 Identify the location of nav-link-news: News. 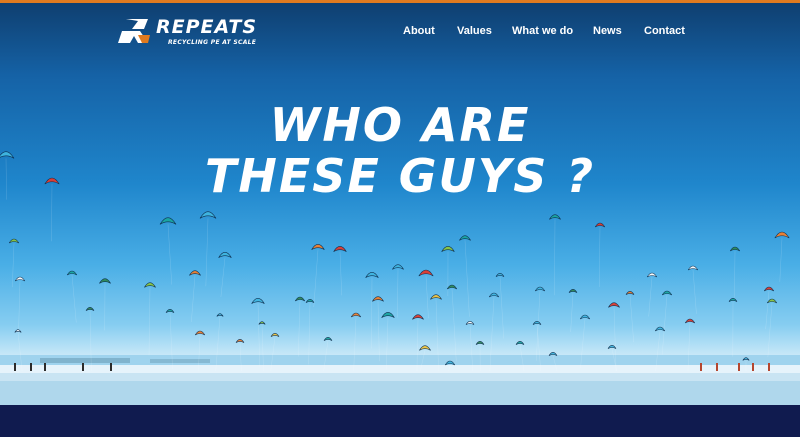
(607, 31).